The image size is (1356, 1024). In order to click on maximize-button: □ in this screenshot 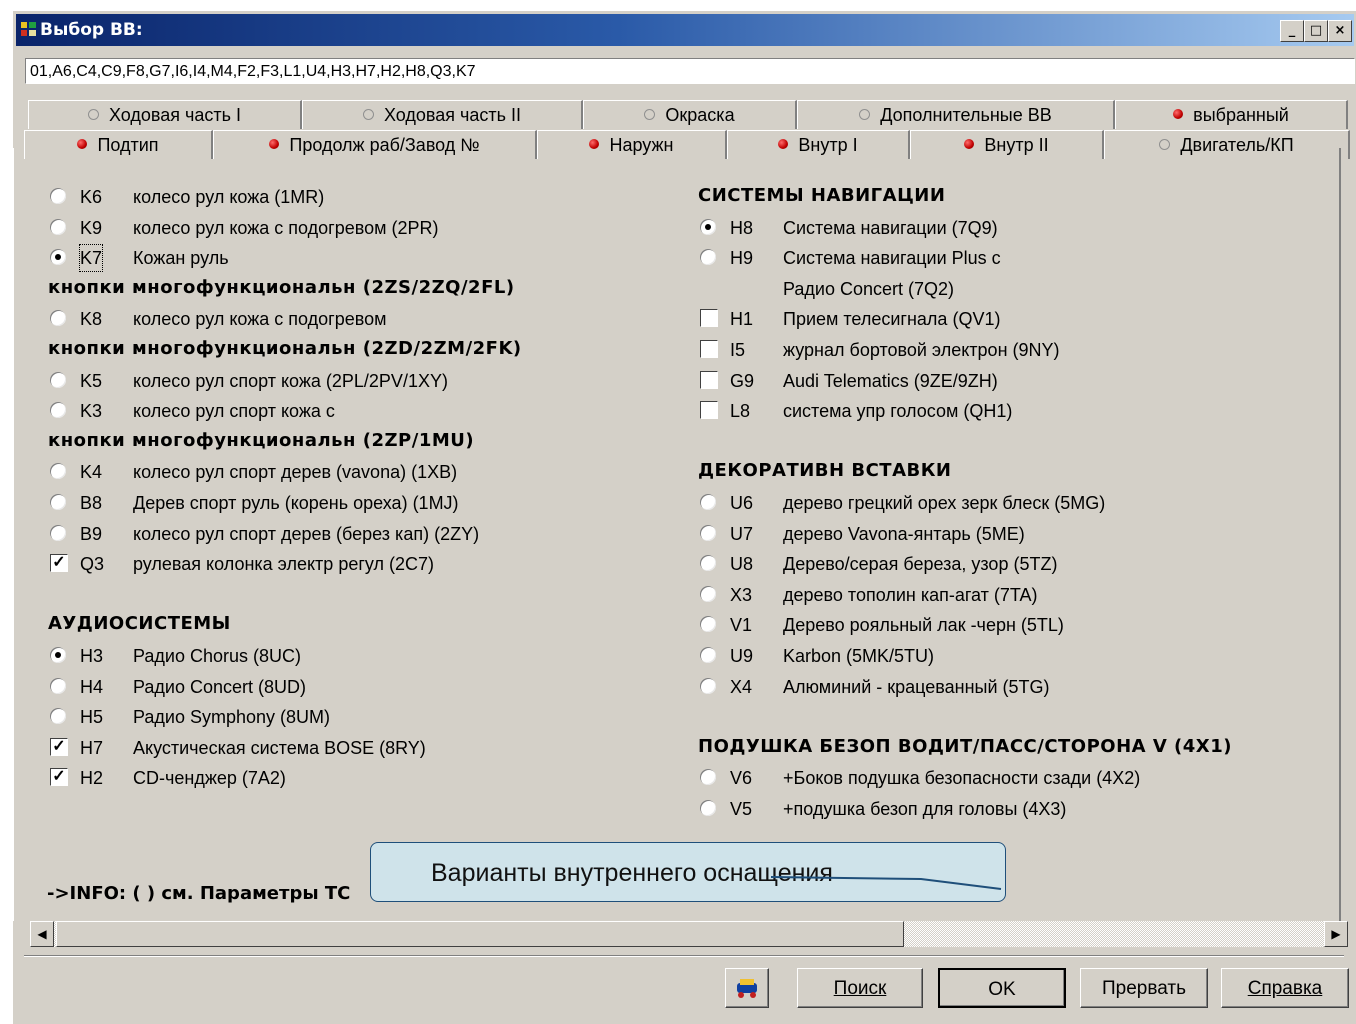, I will do `click(1316, 31)`.